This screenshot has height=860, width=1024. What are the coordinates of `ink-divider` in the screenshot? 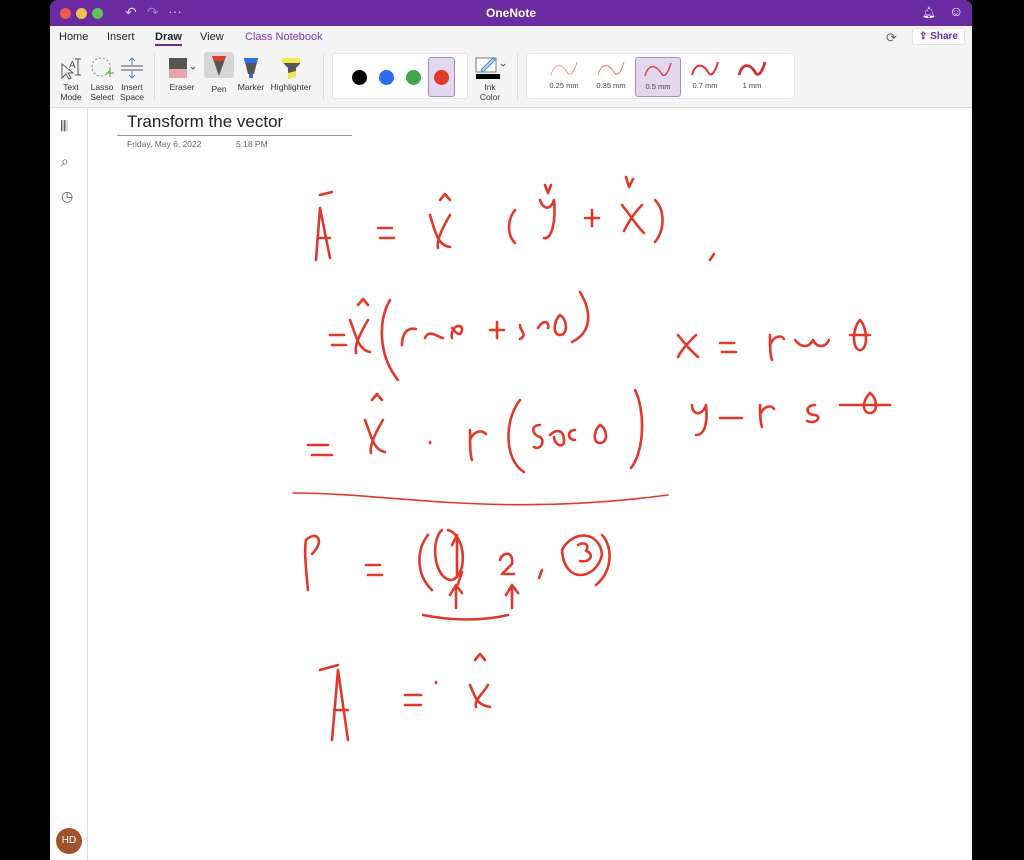 It's located at (480, 499).